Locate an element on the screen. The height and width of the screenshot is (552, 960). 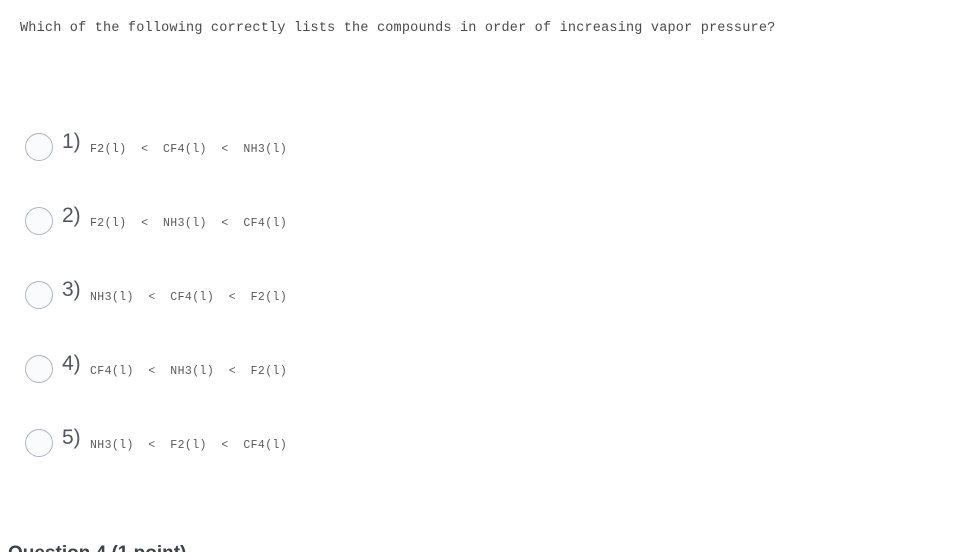
answer-option-1: 1) F2(l) < CF4(l) < NH3(l) is located at coordinates (480, 163).